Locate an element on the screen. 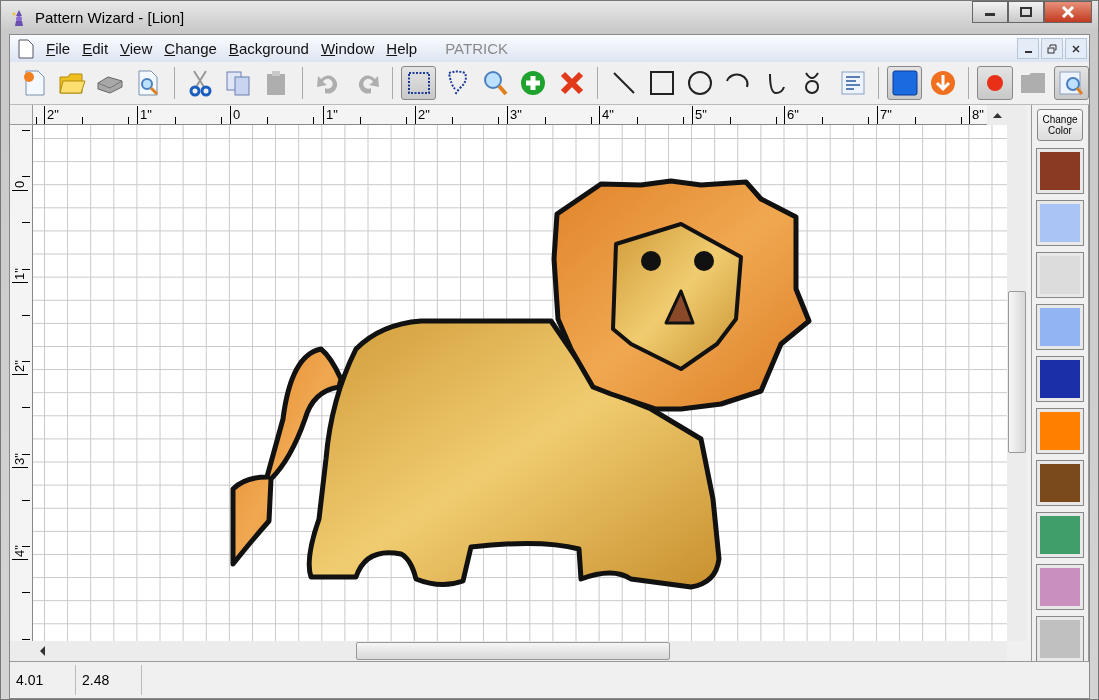  up-arrow-icon is located at coordinates (997, 115).